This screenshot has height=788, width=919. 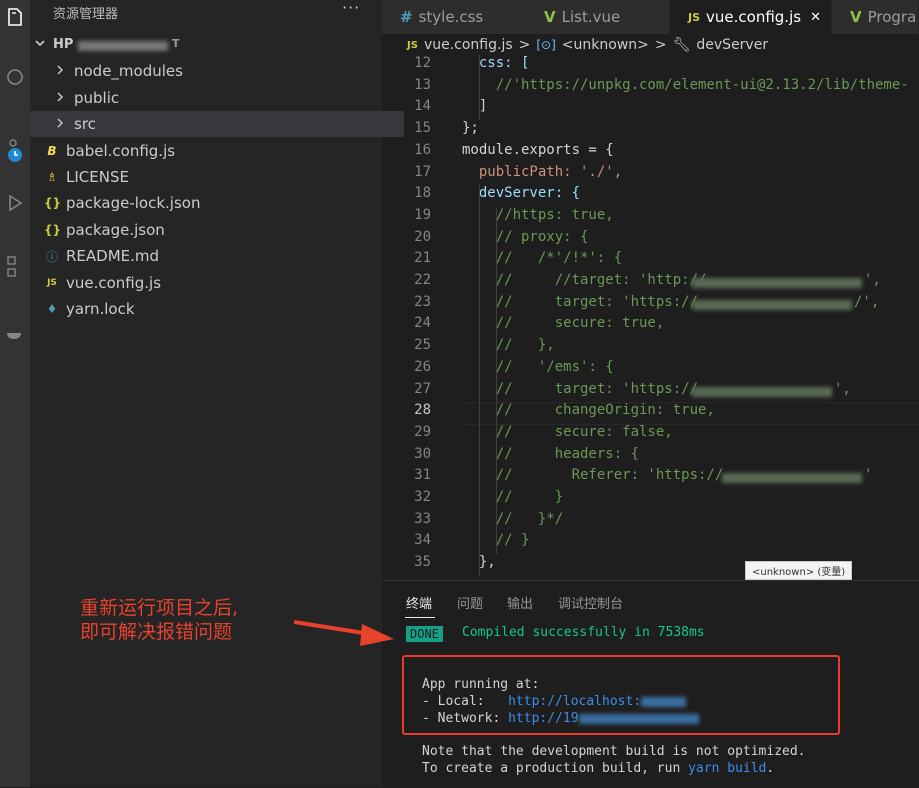 What do you see at coordinates (650, 218) in the screenshot?
I see `code-line: 19 //https: true,` at bounding box center [650, 218].